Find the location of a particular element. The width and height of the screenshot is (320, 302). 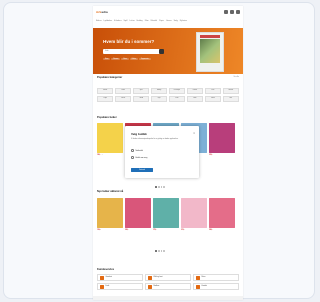

footer is located at coordinates (168, 298).